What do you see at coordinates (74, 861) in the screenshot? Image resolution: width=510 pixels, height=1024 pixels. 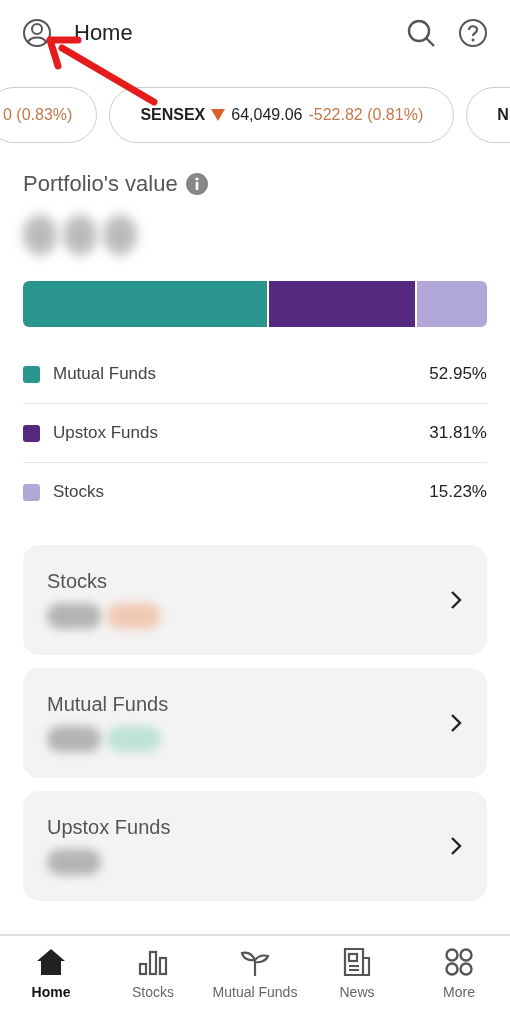 I see `blurred-value` at bounding box center [74, 861].